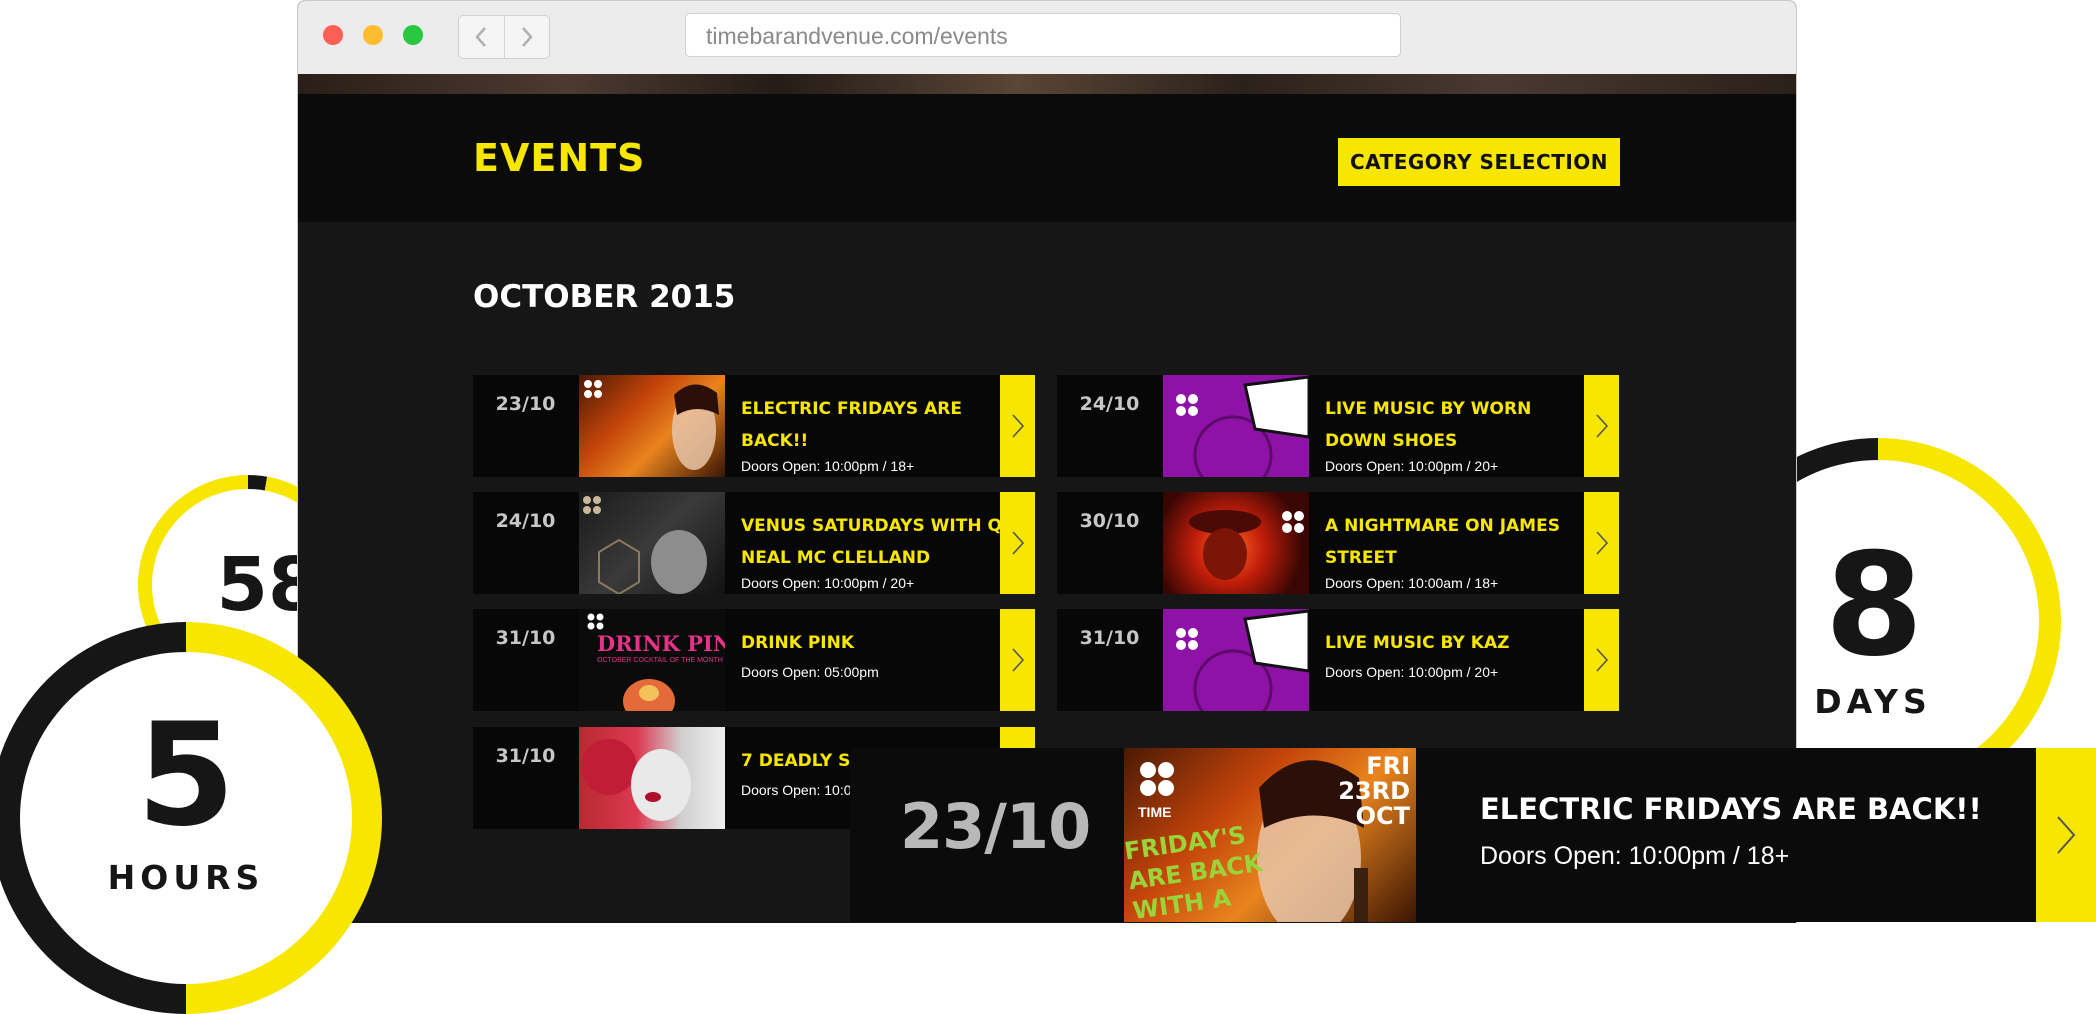 The height and width of the screenshot is (1014, 2096). I want to click on event-doors: Doors Open: 05:00pm, so click(810, 672).